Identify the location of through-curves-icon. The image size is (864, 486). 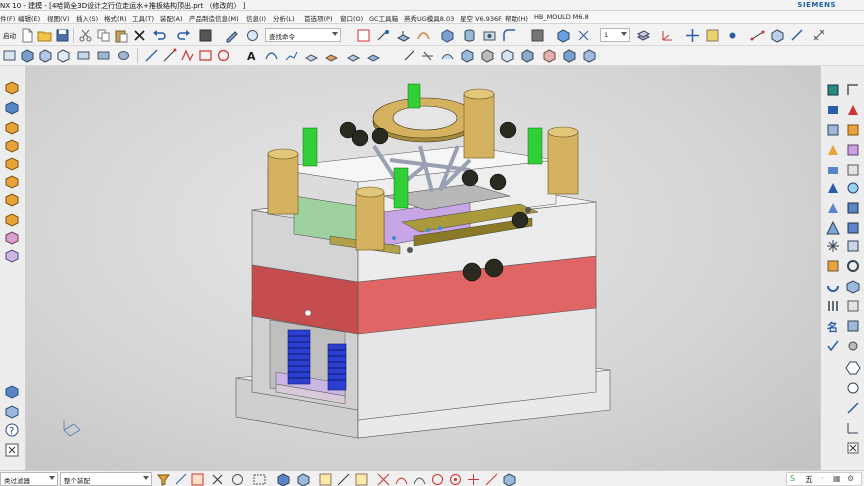
(427, 55).